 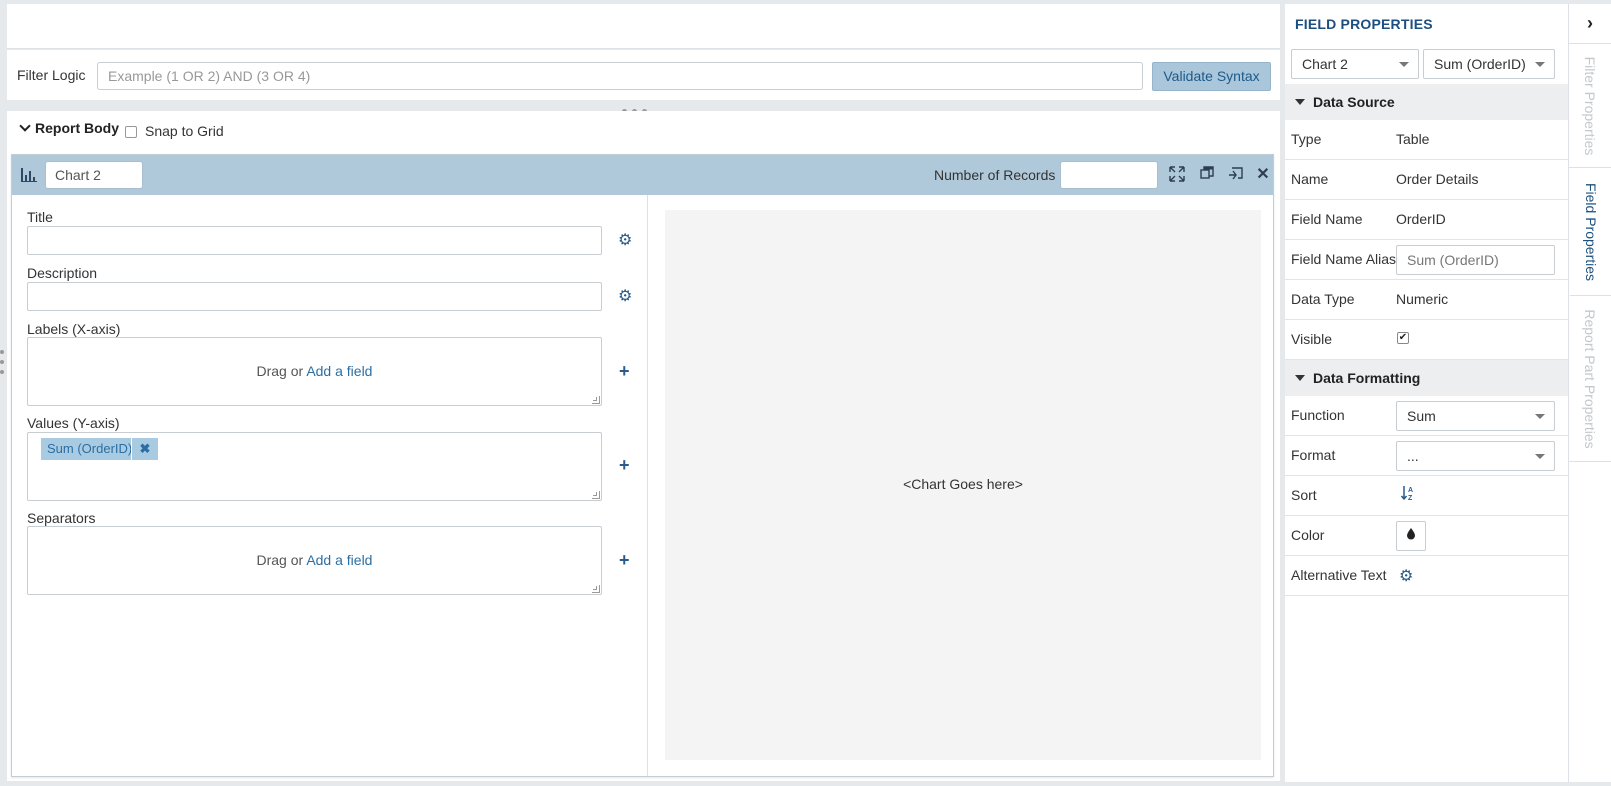 I want to click on tab-report-part-properties: Report Part Properties, so click(x=1590, y=379).